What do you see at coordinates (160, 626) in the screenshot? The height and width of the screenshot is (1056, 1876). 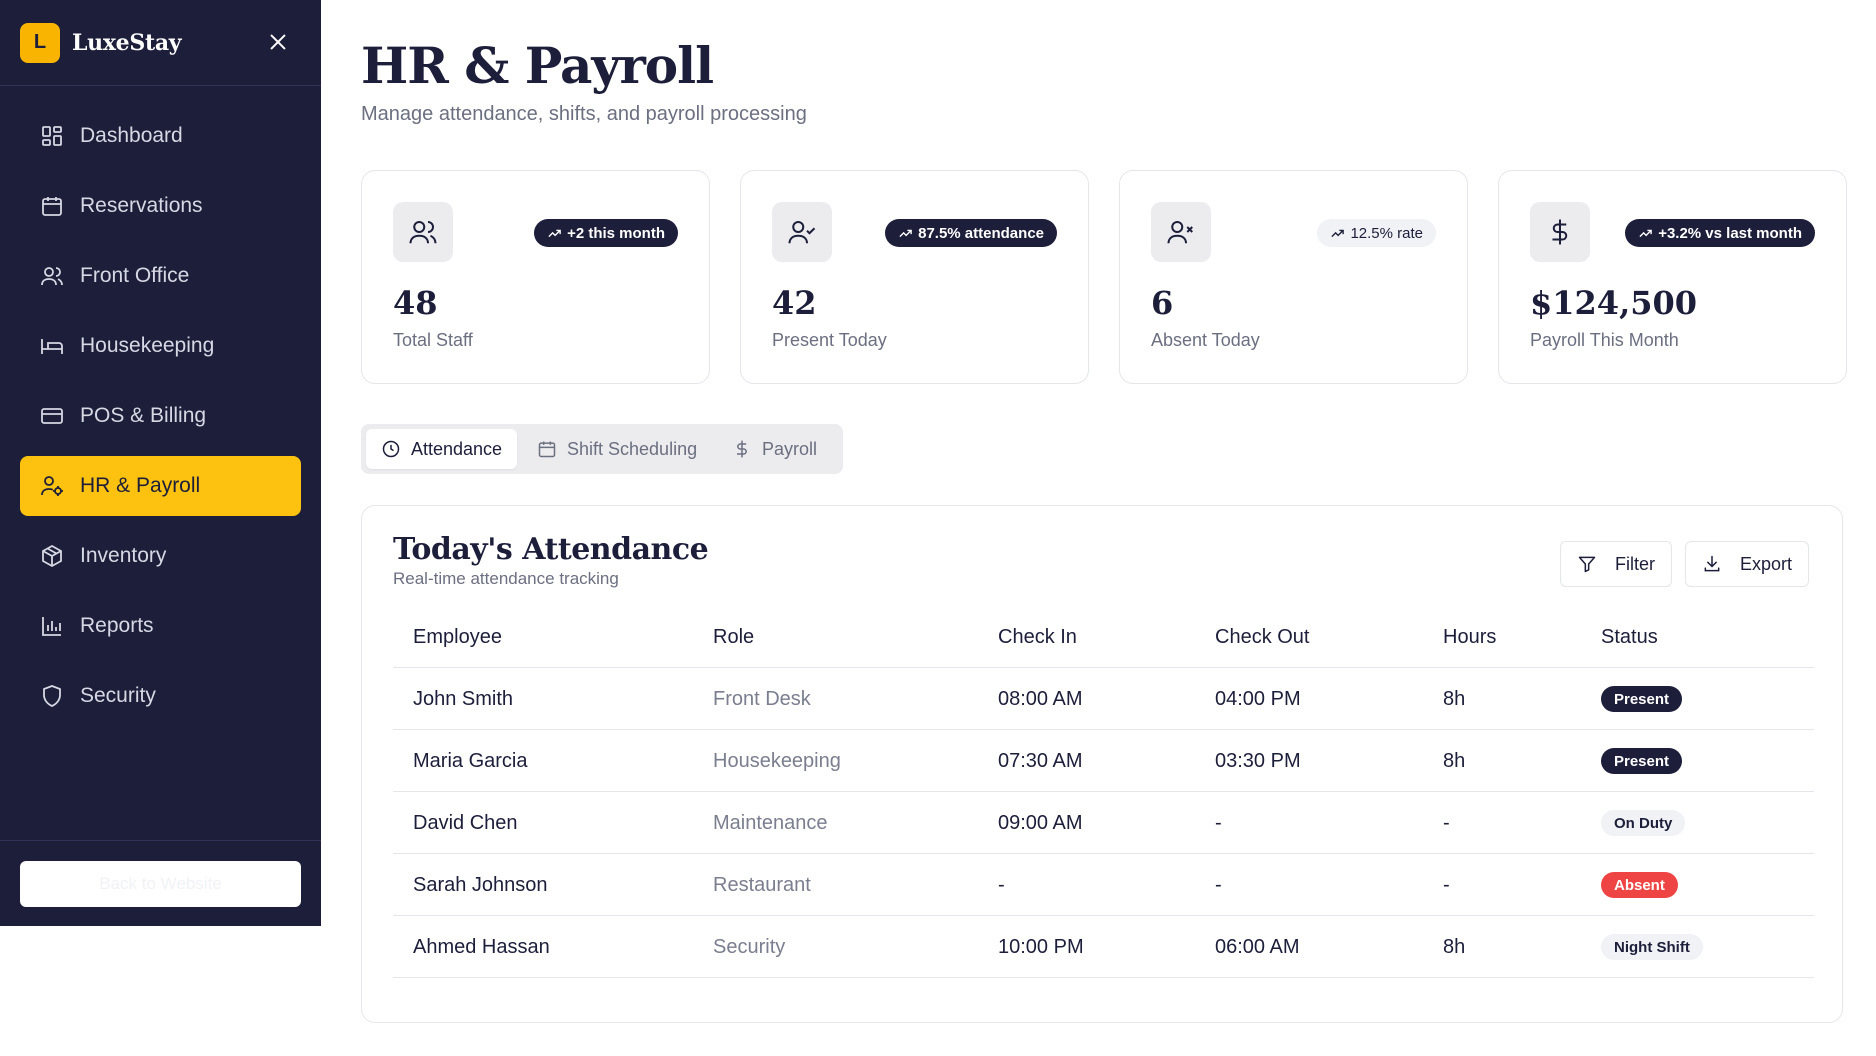 I see `sidebar-item-reports: Reports` at bounding box center [160, 626].